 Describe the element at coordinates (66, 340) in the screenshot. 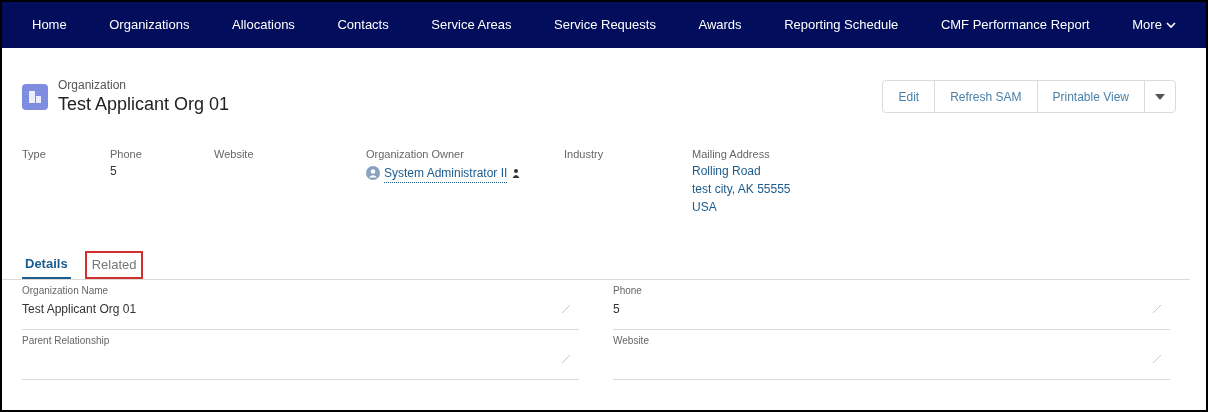

I see `field-label: Parent Relationship` at that location.